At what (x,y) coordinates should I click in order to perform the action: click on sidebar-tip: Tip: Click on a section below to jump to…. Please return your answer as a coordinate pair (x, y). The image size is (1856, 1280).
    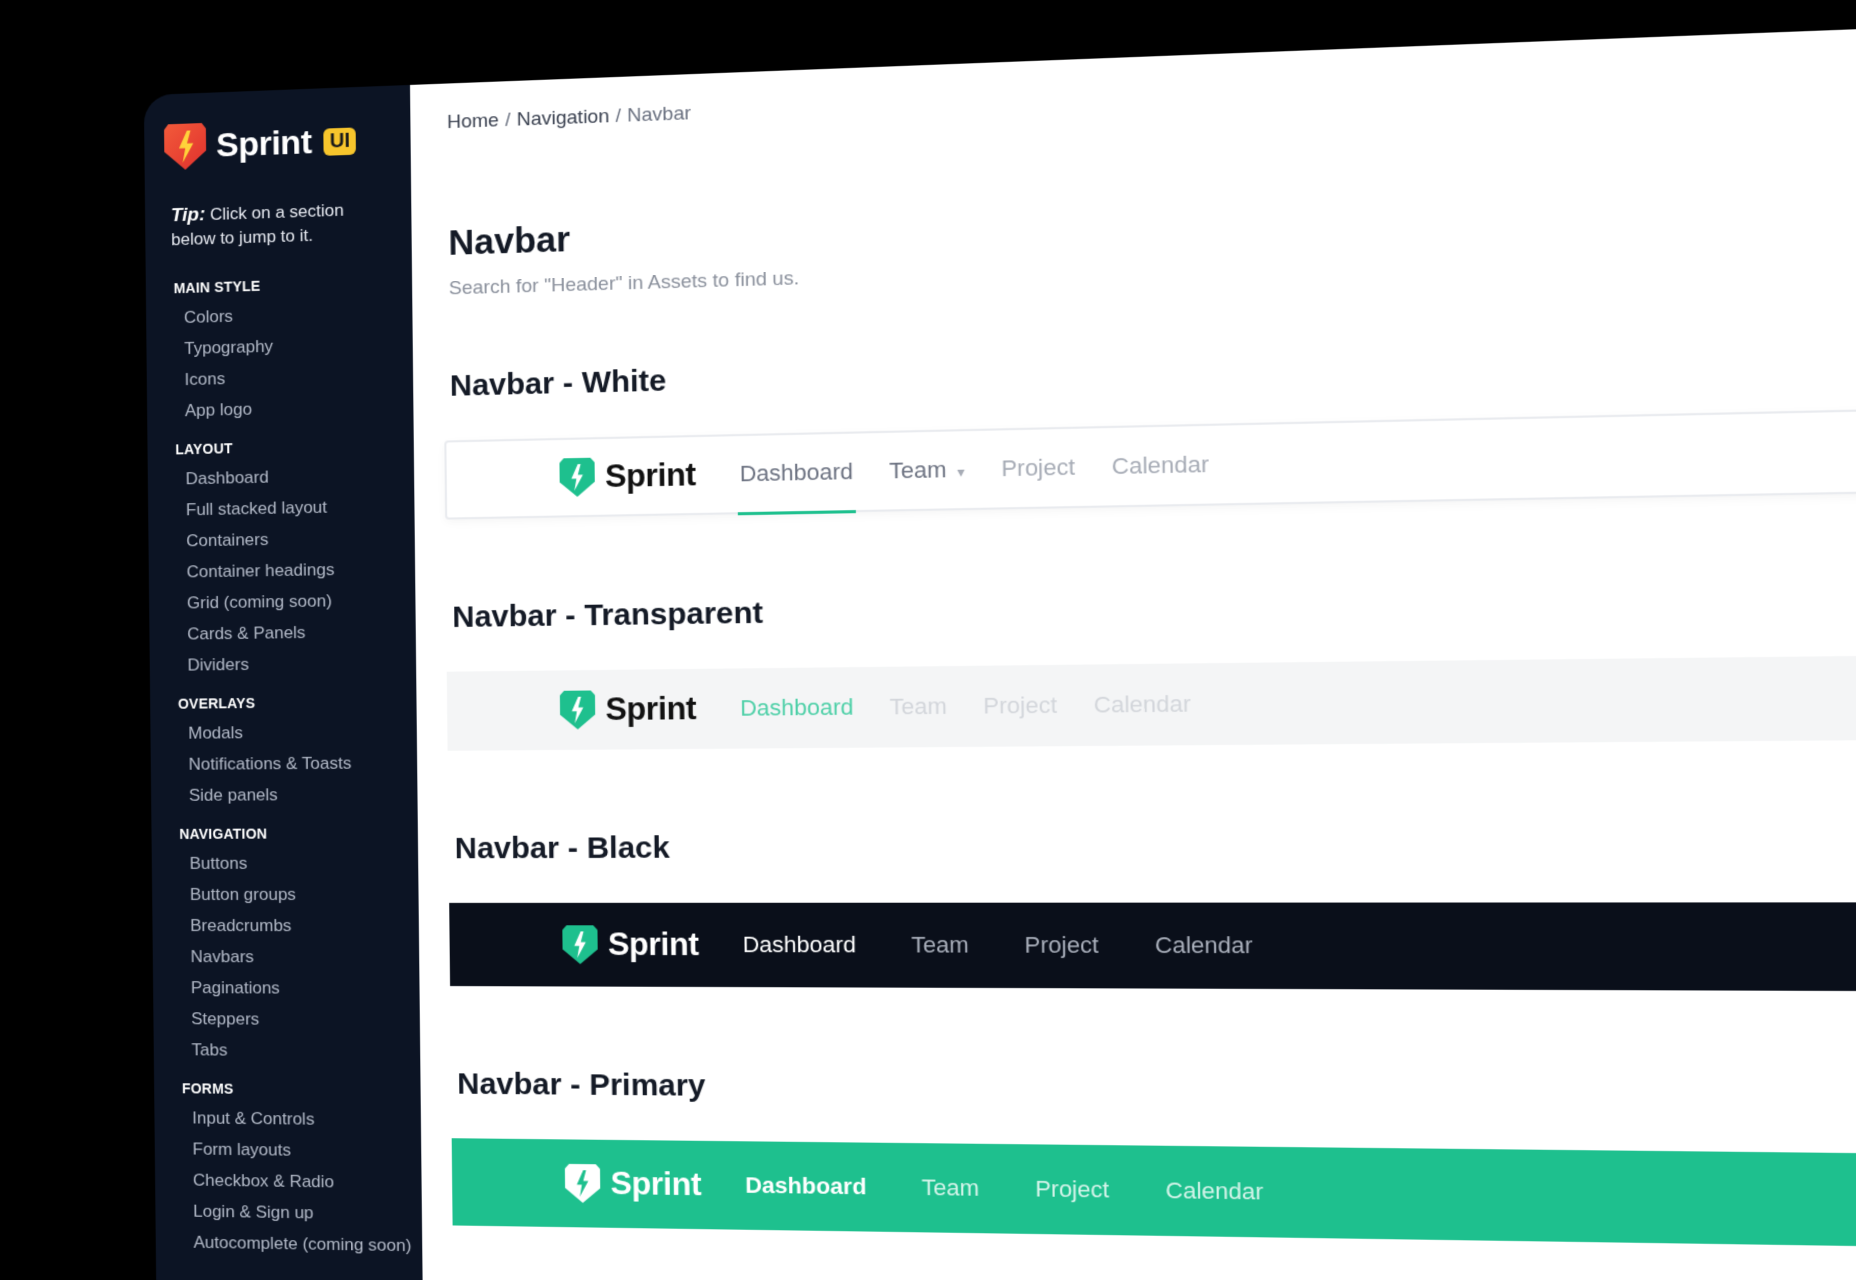
    Looking at the image, I should click on (271, 225).